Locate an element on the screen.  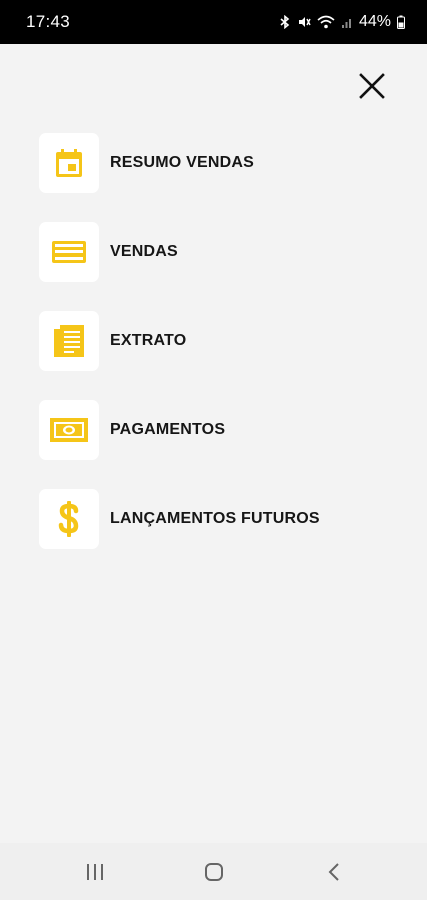
receipt-icon is located at coordinates (69, 341).